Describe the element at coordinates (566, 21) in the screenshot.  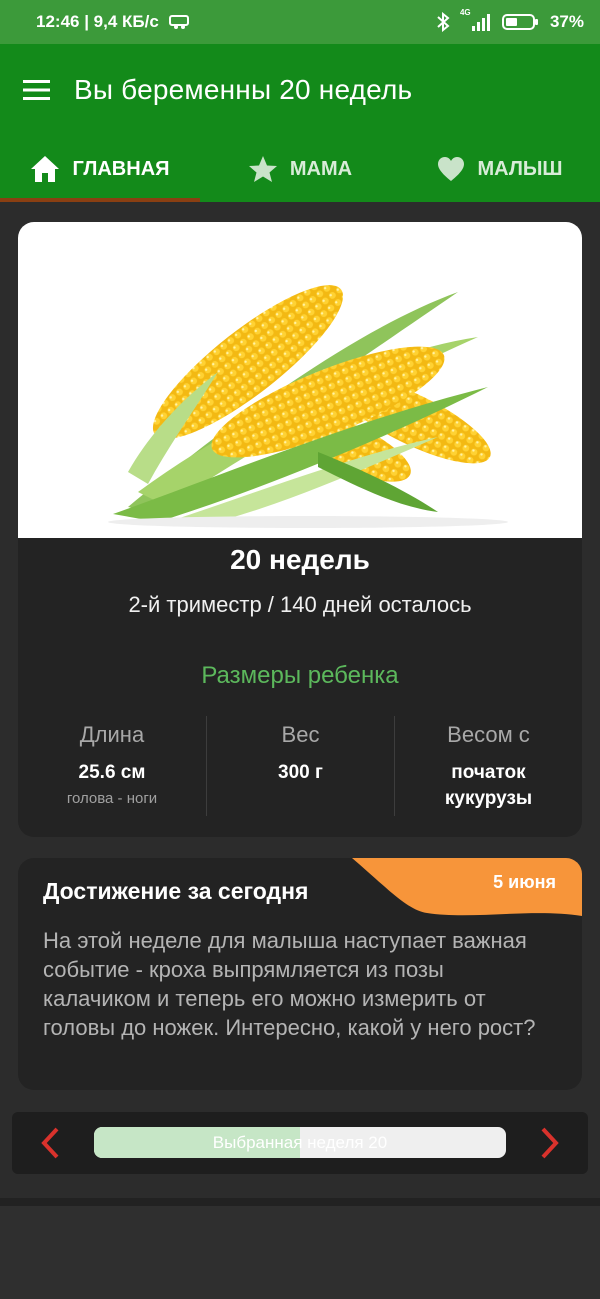
I see `battery-percent: 37%` at that location.